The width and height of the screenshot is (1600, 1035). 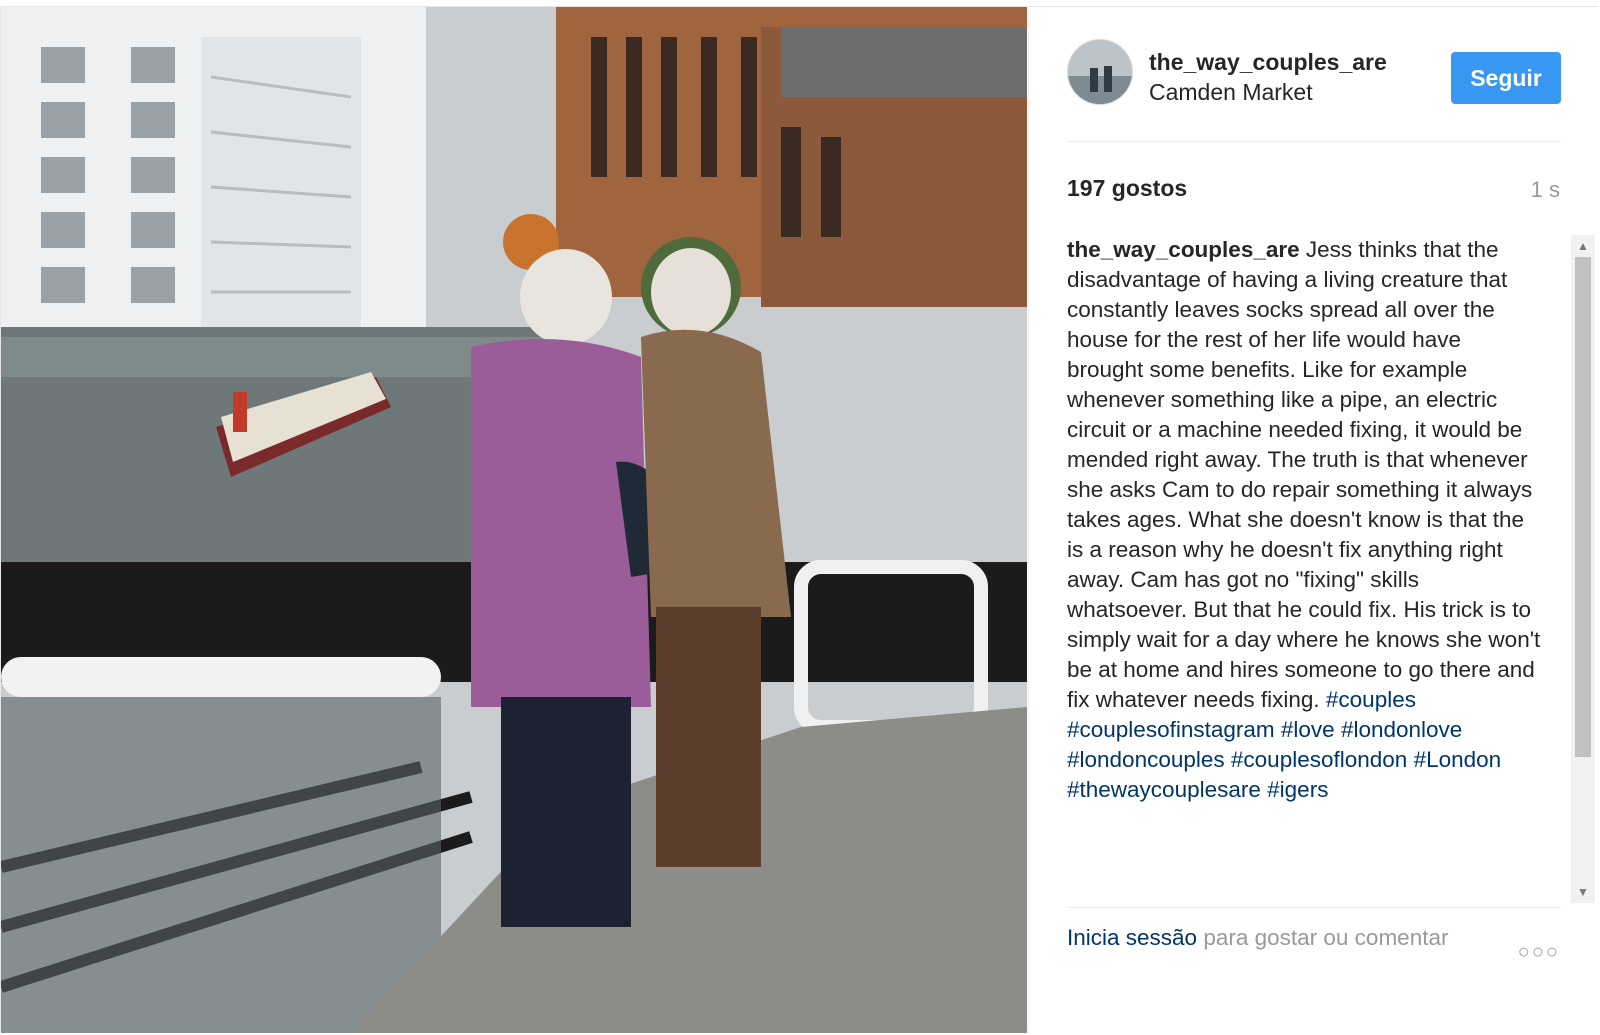 What do you see at coordinates (1319, 759) in the screenshot?
I see `hashtag: #couplesoflondon` at bounding box center [1319, 759].